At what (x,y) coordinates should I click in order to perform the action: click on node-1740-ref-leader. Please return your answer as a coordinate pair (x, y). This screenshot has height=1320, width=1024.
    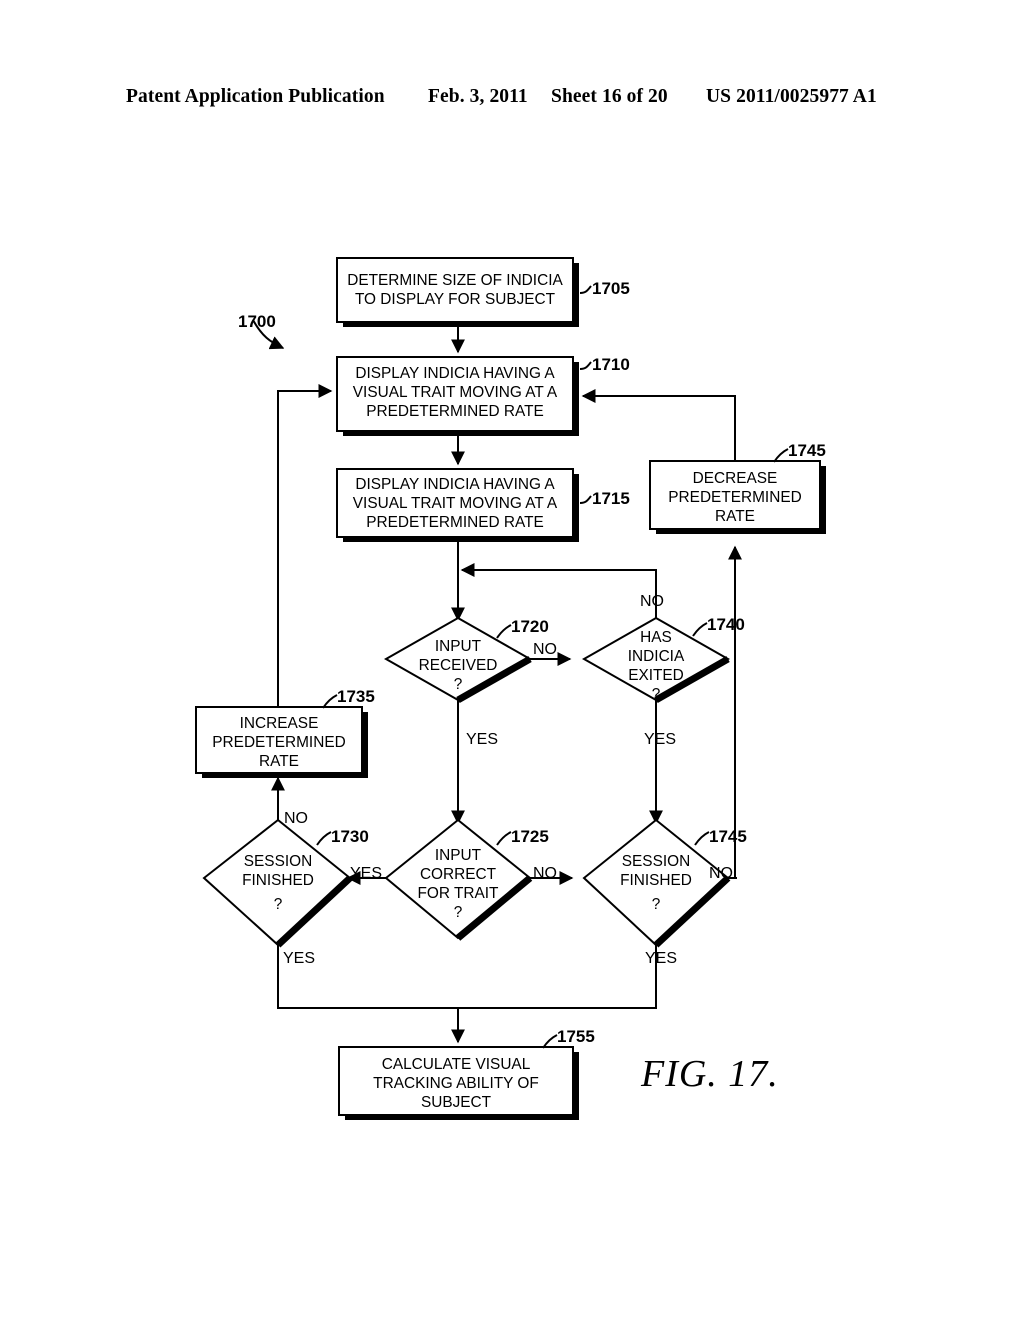
    Looking at the image, I should click on (700, 629).